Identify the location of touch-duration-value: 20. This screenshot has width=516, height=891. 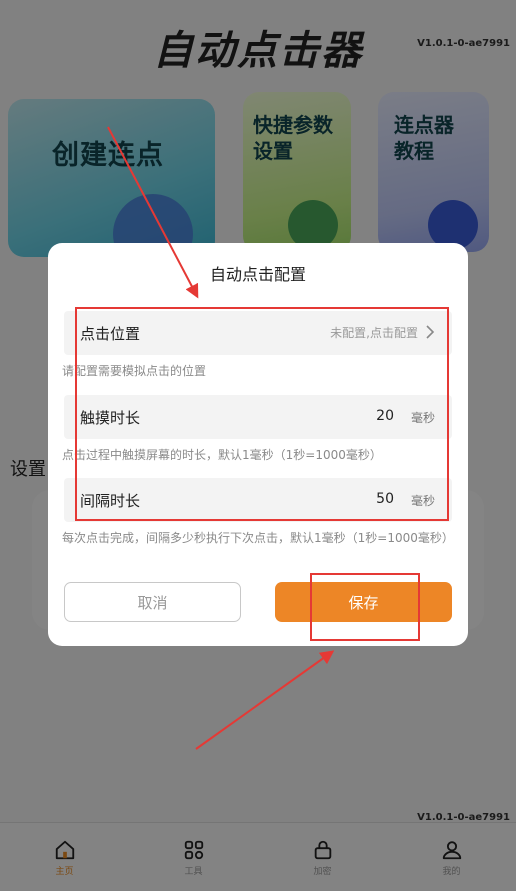
(385, 416).